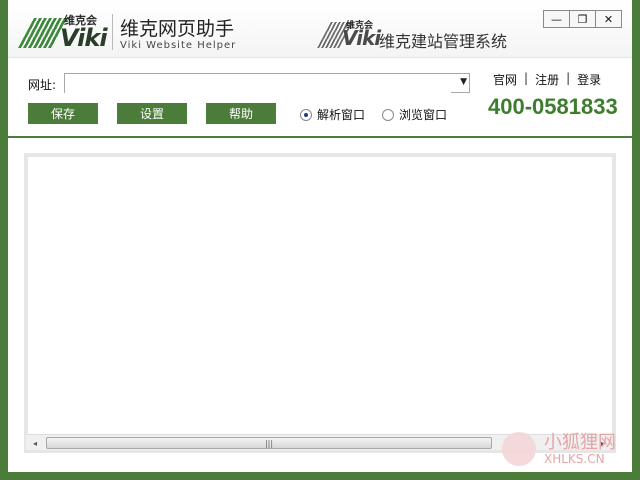 This screenshot has width=640, height=480. What do you see at coordinates (177, 29) in the screenshot?
I see `app-title: 维克网页助手` at bounding box center [177, 29].